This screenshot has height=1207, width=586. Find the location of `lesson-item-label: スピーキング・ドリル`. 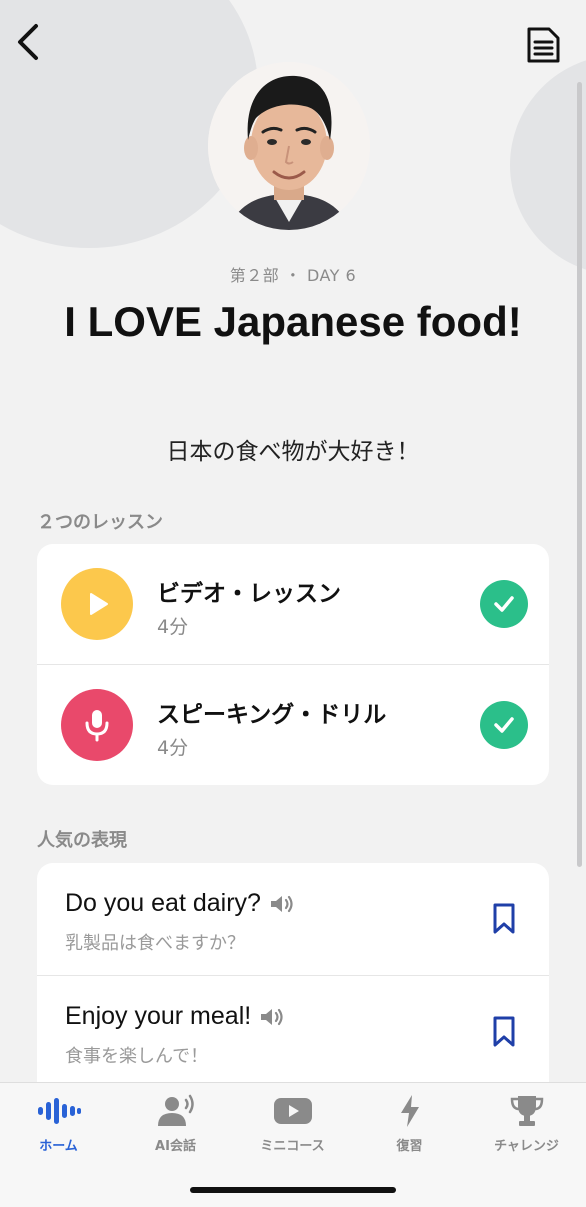

lesson-item-label: スピーキング・ドリル is located at coordinates (272, 715).